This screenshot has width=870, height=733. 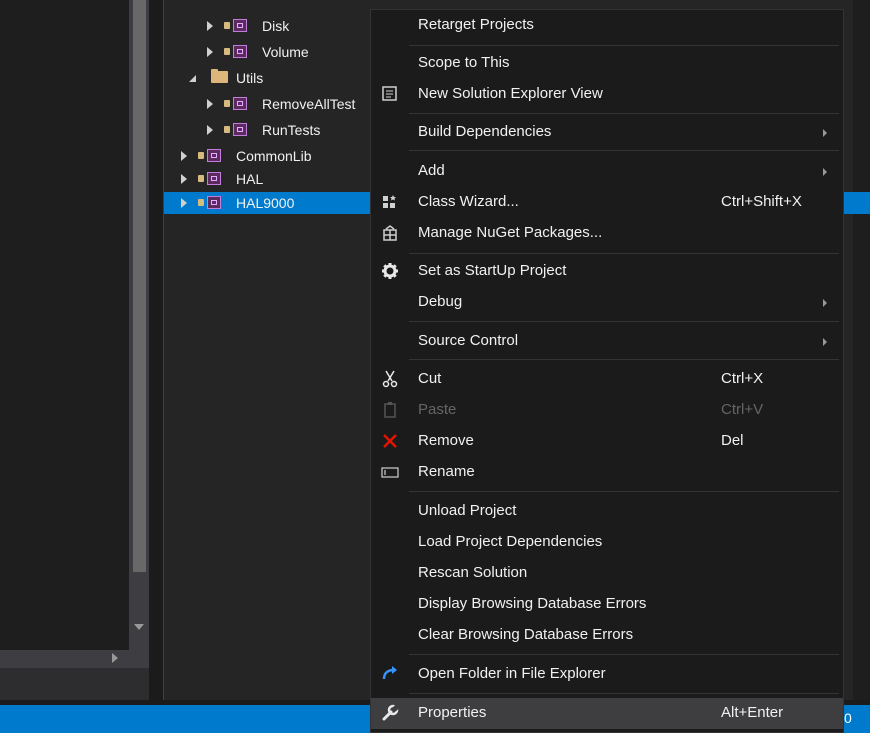 I want to click on selected-row-highlight, so click(x=857, y=203).